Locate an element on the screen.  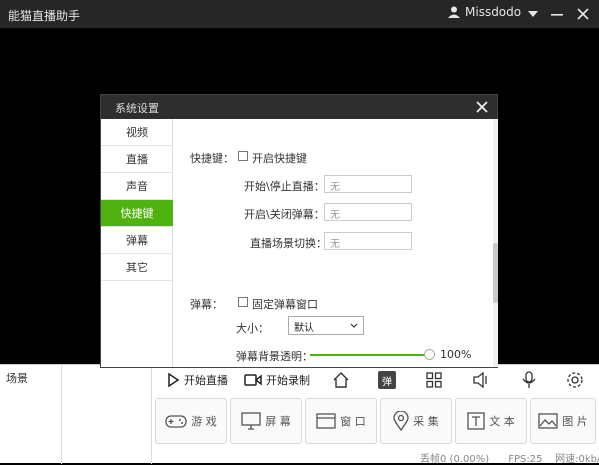
nav-item-danmu: 弹幕 is located at coordinates (137, 240).